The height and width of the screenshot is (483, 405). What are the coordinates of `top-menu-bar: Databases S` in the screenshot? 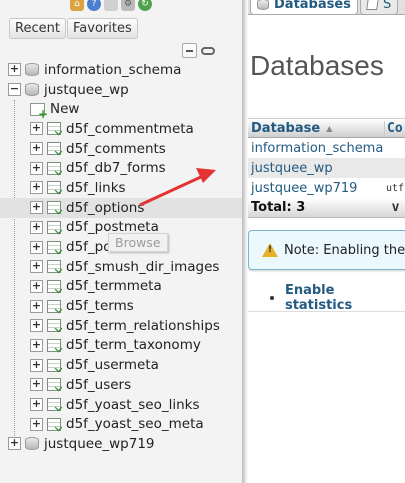 It's located at (326, 7).